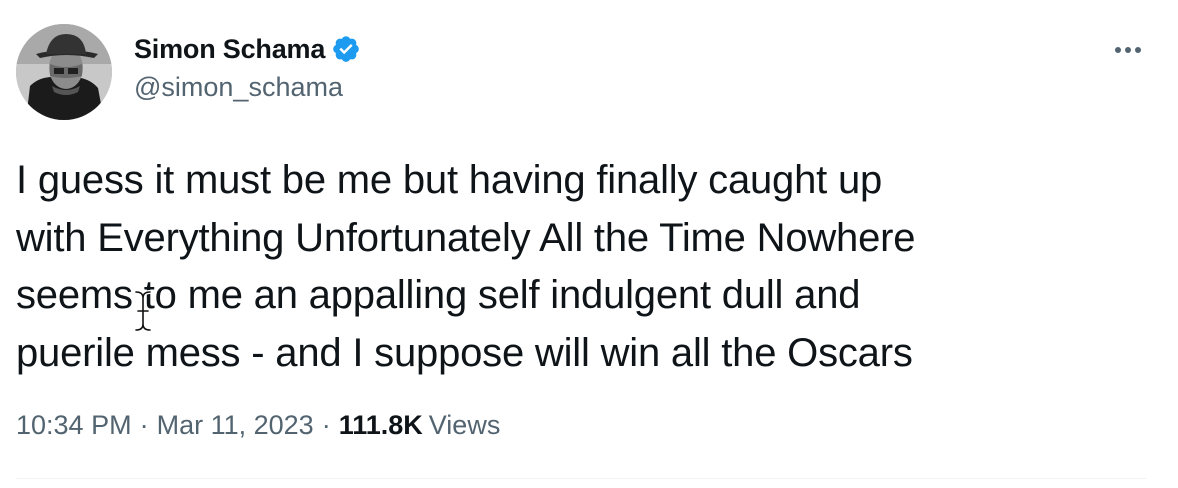  What do you see at coordinates (74, 425) in the screenshot?
I see `tweet-time: 10:34 PM` at bounding box center [74, 425].